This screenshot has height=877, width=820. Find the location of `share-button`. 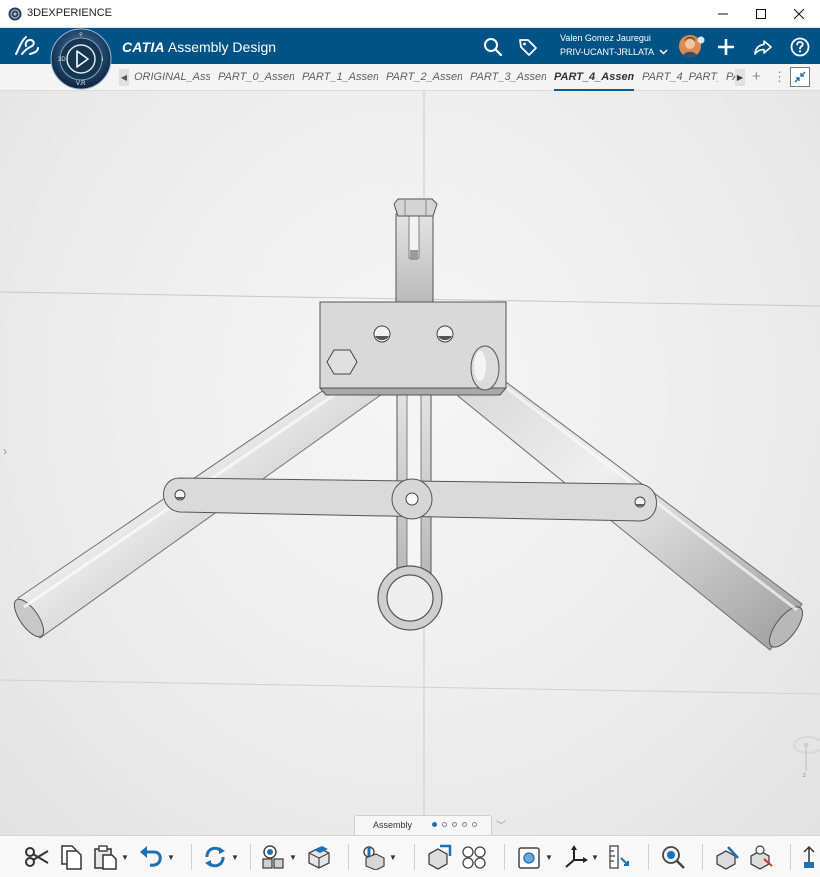

share-button is located at coordinates (763, 47).